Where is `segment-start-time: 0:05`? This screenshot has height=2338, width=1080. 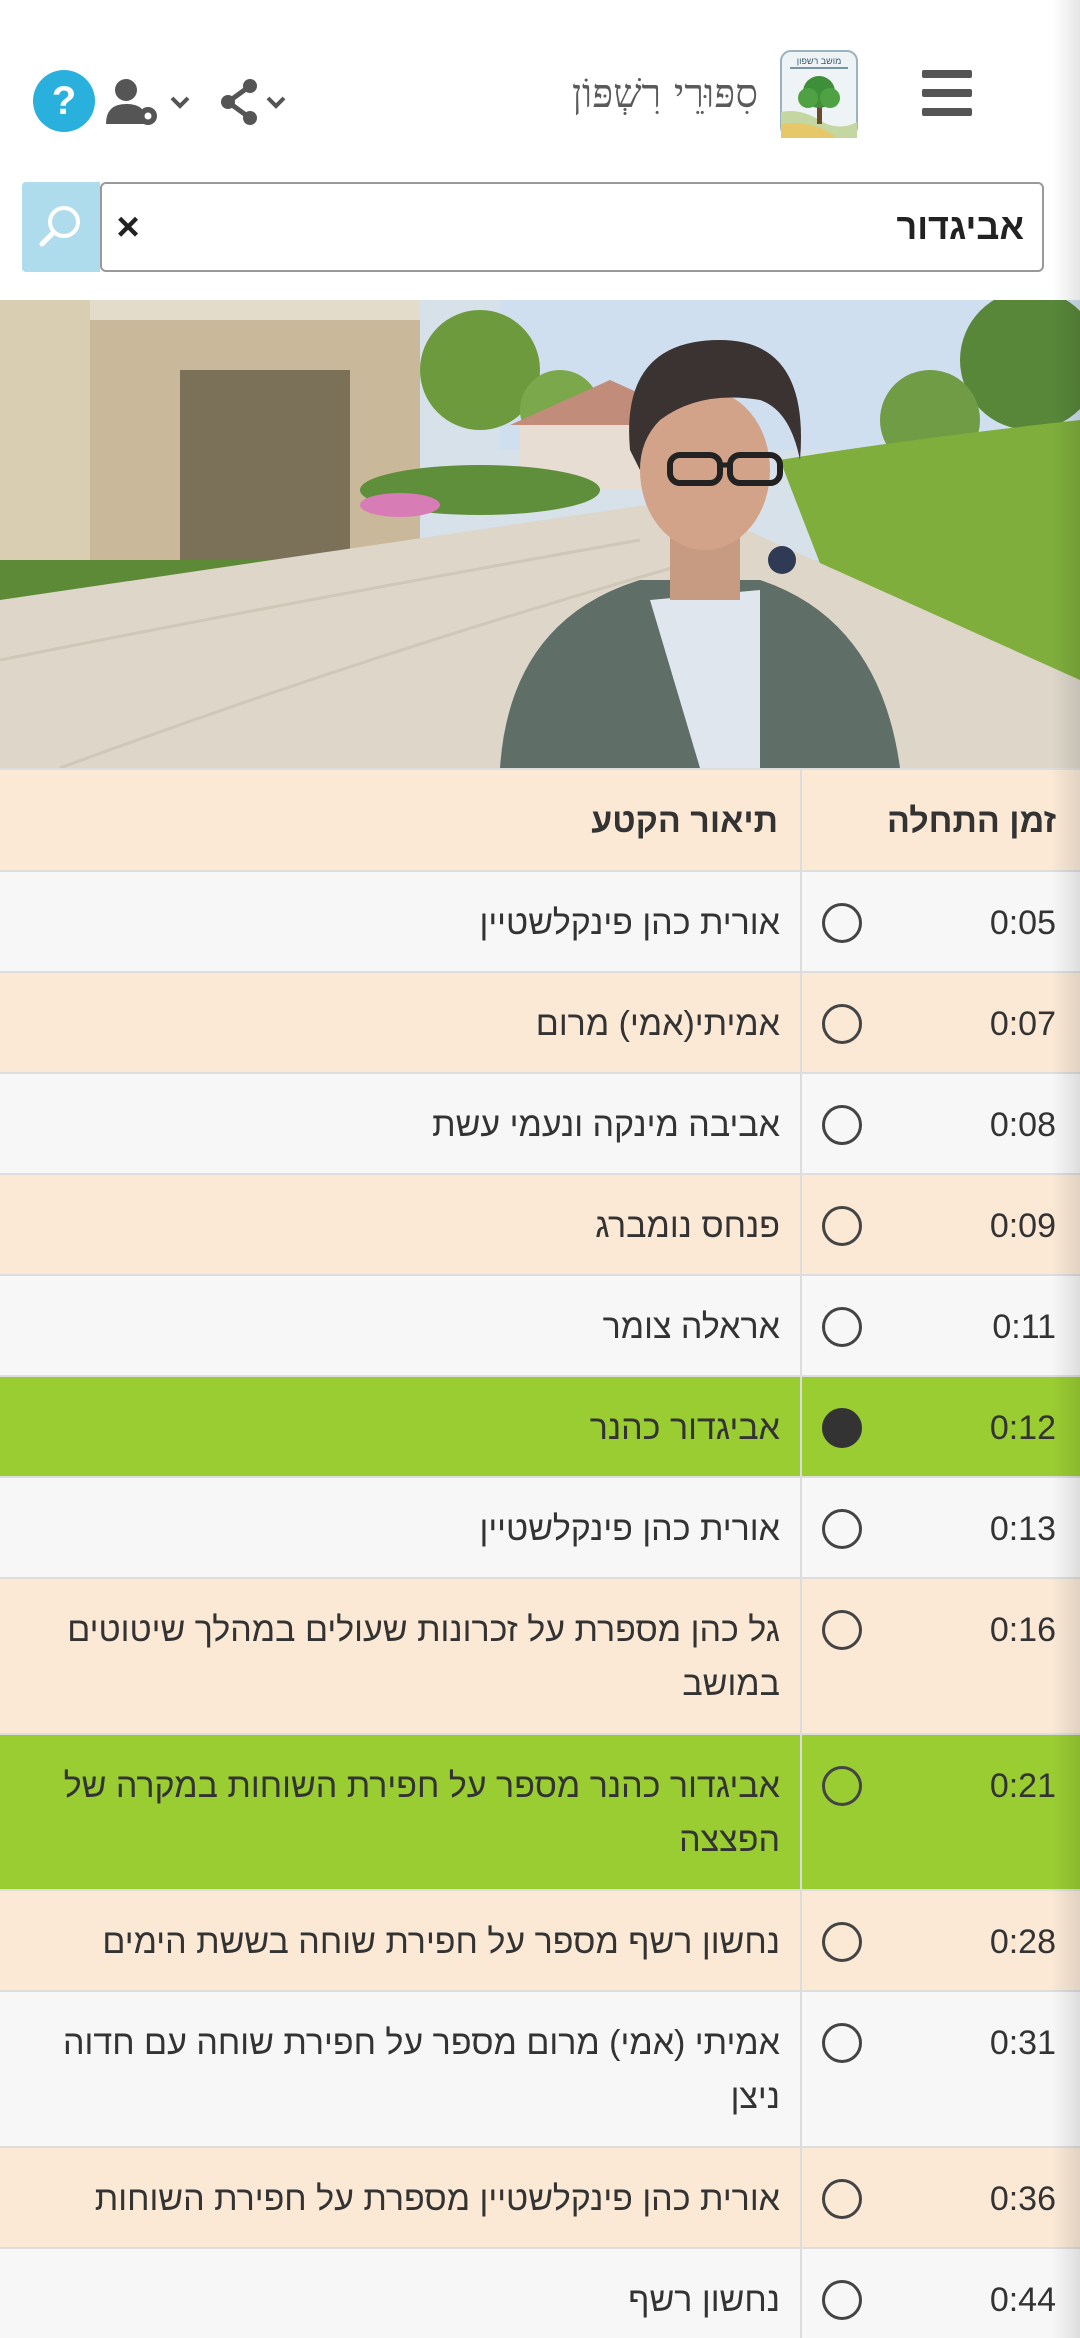 segment-start-time: 0:05 is located at coordinates (976, 923).